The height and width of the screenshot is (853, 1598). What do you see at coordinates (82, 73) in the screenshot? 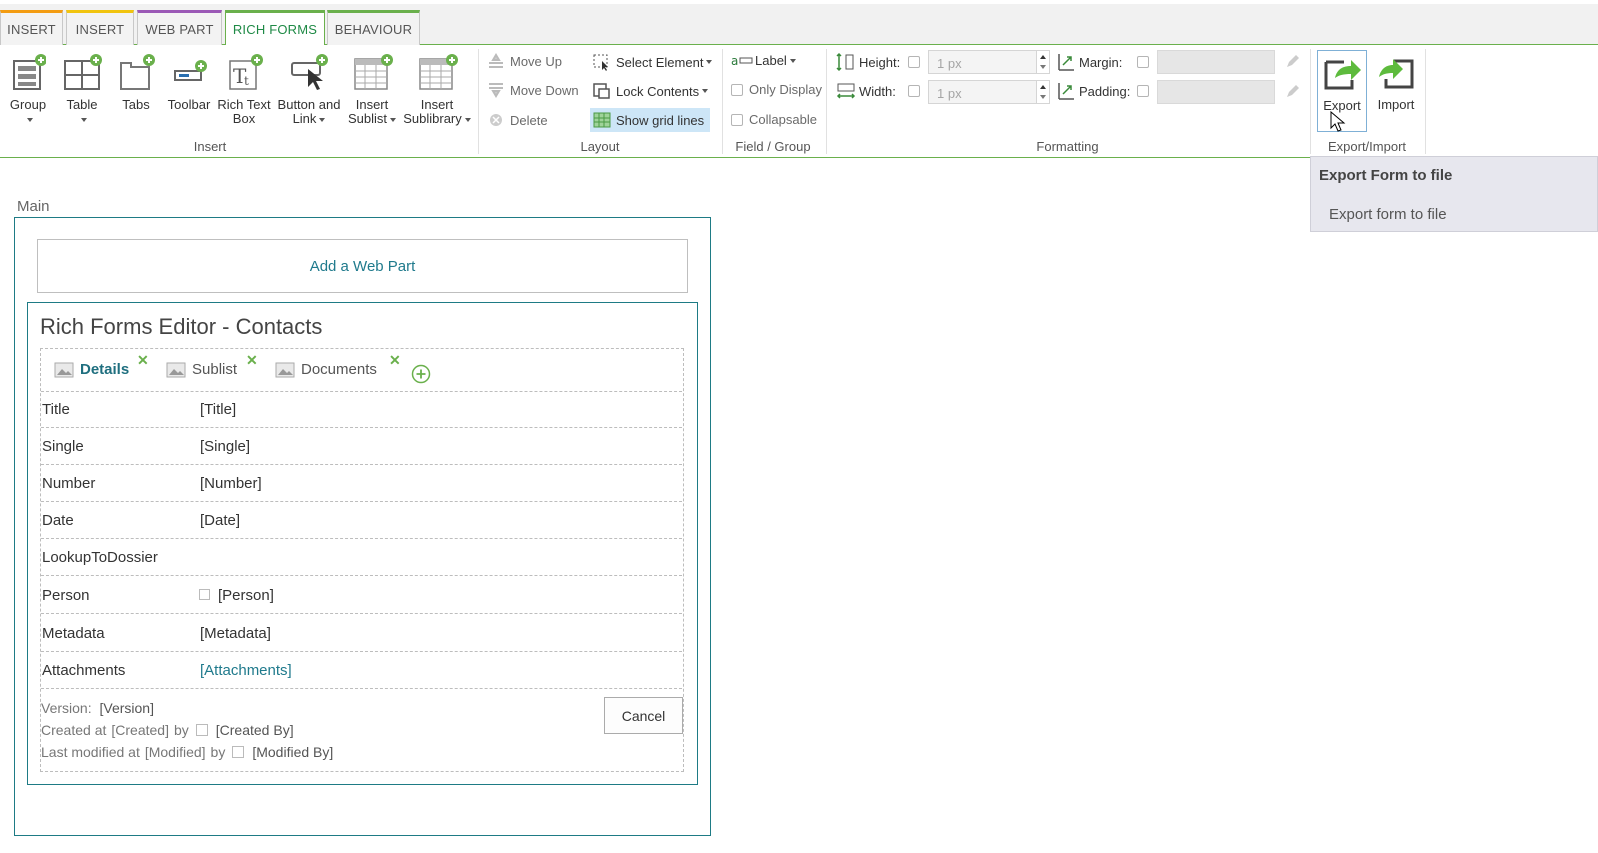
I see `table-icon` at bounding box center [82, 73].